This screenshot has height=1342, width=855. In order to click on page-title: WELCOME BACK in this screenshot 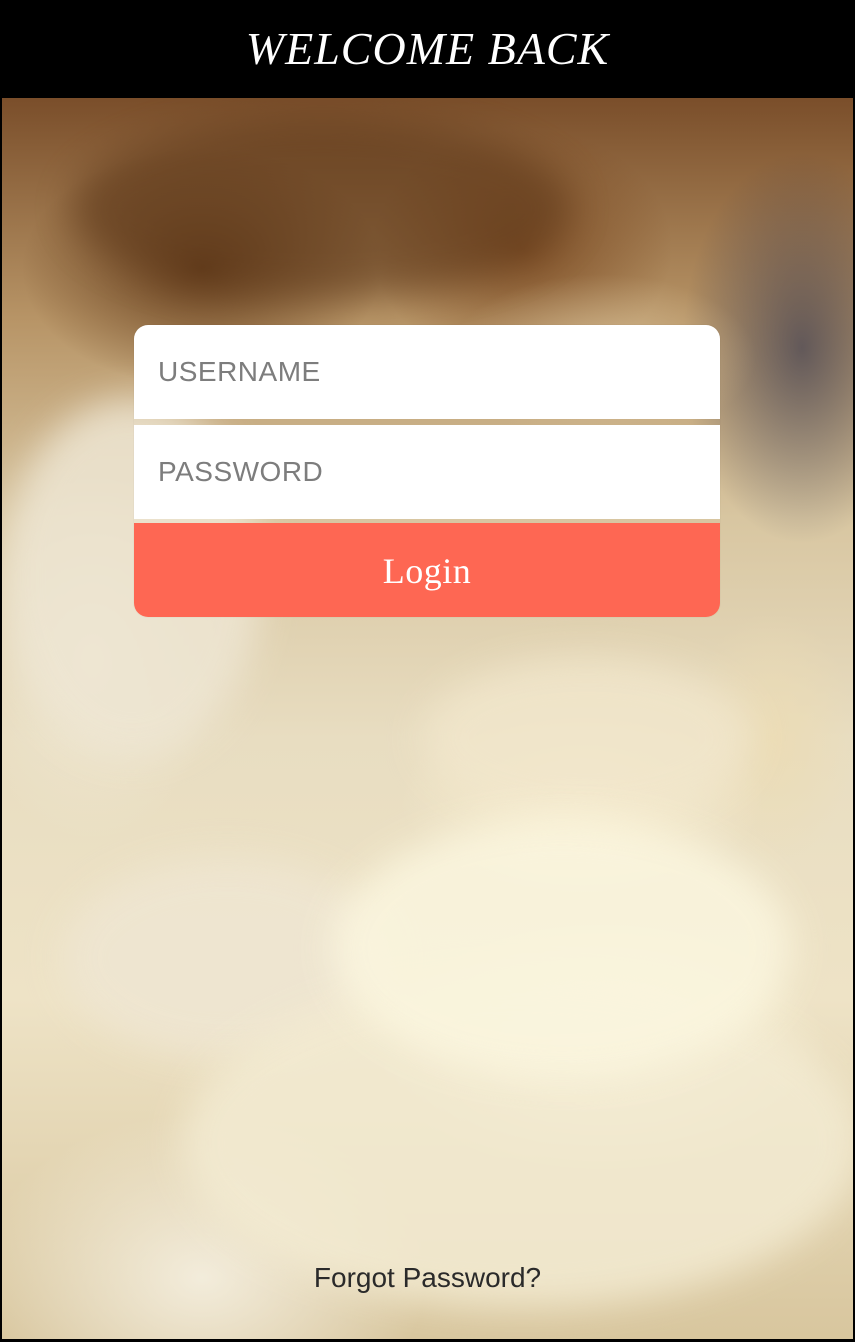, I will do `click(427, 48)`.